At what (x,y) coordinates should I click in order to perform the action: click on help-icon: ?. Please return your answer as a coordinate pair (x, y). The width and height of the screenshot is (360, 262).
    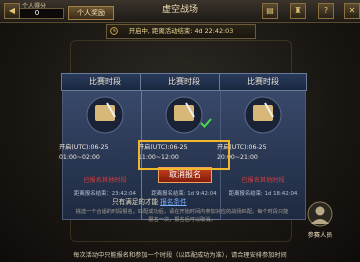
    Looking at the image, I should click on (326, 11).